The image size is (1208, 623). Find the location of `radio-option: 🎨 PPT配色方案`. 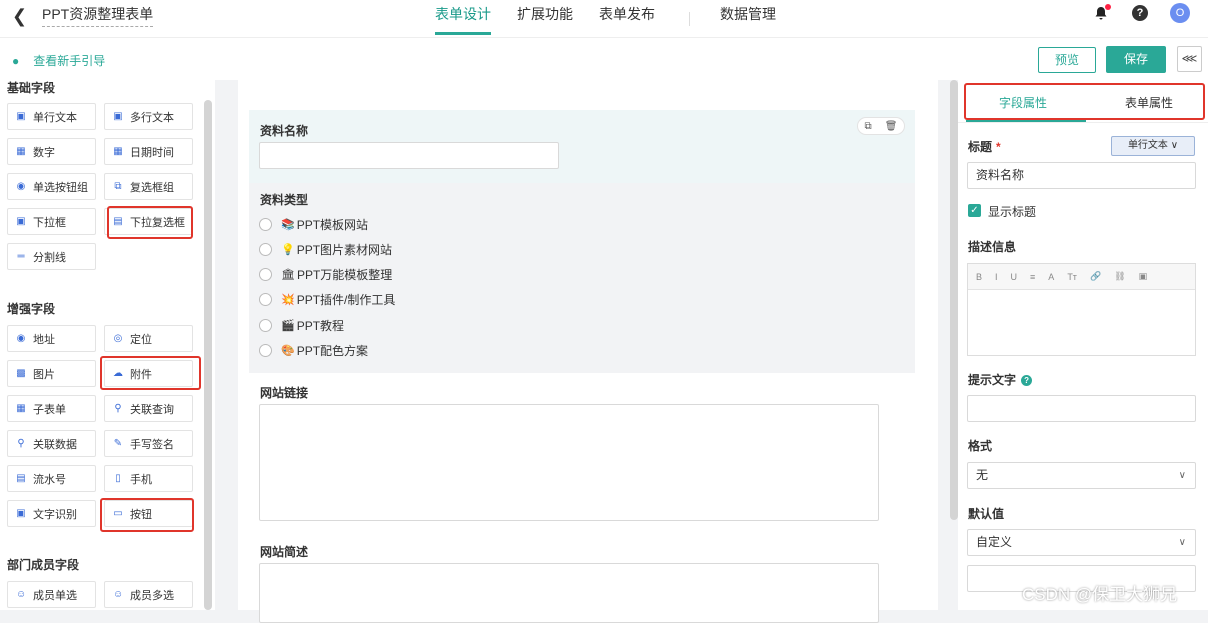

radio-option: 🎨 PPT配色方案 is located at coordinates (313, 350).